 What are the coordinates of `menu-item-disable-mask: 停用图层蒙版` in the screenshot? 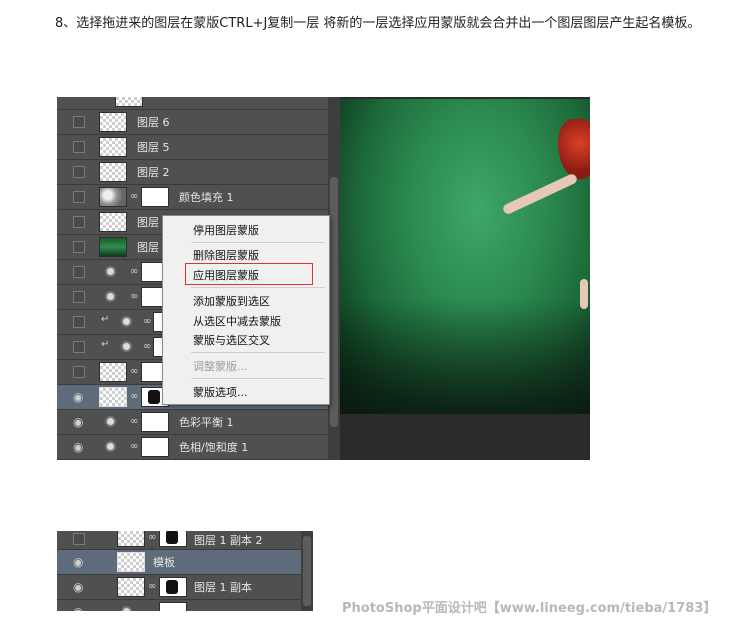 It's located at (226, 230).